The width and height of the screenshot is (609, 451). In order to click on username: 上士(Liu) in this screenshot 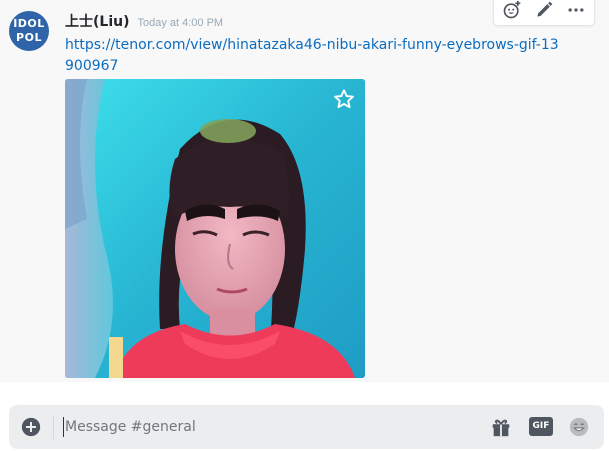, I will do `click(97, 21)`.